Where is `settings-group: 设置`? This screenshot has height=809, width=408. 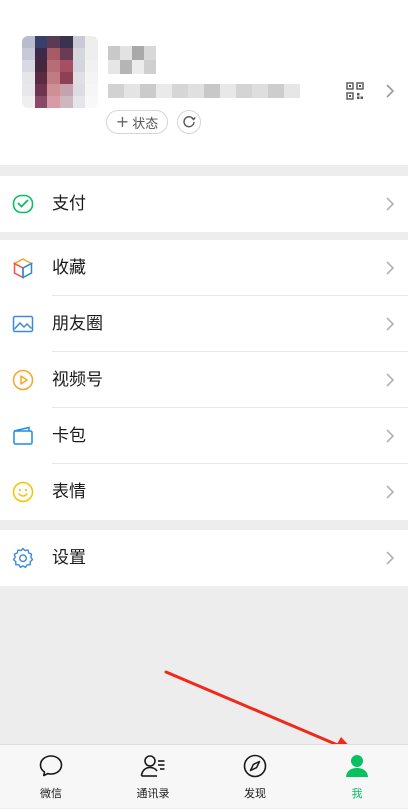
settings-group: 设置 is located at coordinates (204, 558).